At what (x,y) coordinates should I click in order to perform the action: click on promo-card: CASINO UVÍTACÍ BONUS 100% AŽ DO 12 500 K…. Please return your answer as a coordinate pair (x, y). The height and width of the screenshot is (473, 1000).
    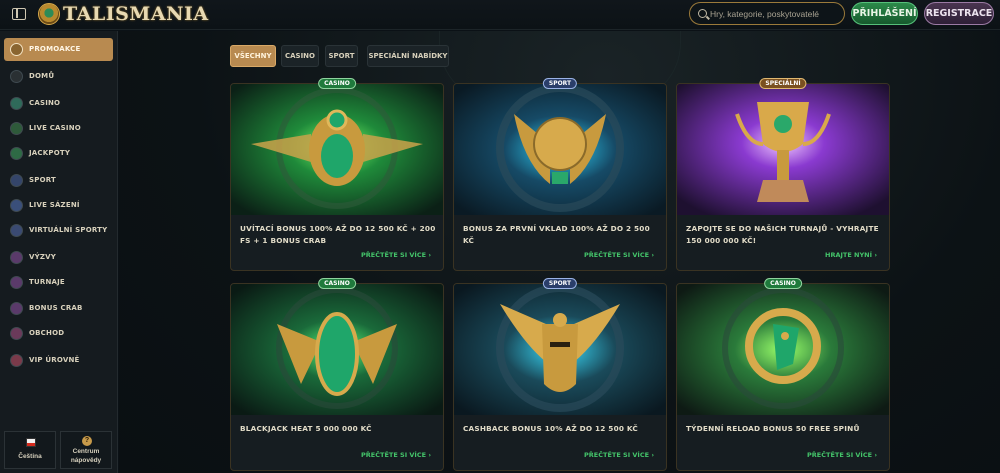
    Looking at the image, I should click on (337, 174).